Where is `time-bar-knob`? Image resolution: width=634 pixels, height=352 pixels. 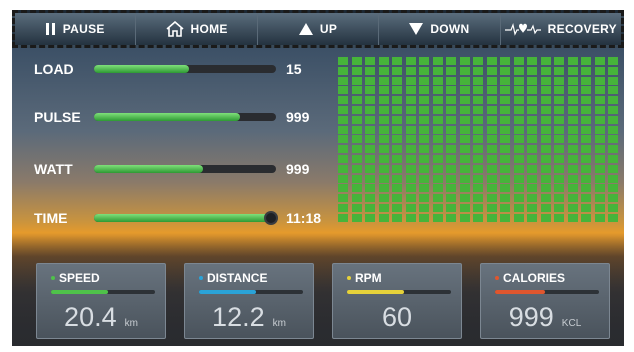 time-bar-knob is located at coordinates (271, 218).